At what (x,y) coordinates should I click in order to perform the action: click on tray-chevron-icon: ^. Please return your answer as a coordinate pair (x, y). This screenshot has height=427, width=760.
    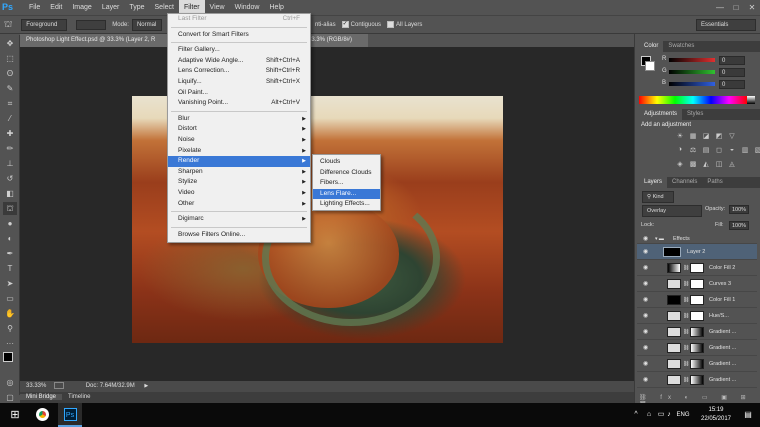
    Looking at the image, I should click on (636, 415).